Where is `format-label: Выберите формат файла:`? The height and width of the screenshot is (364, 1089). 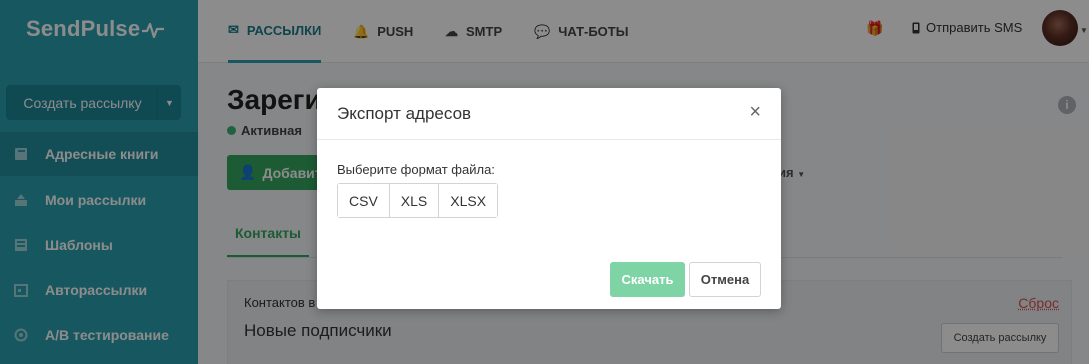
format-label: Выберите формат файла: is located at coordinates (416, 169).